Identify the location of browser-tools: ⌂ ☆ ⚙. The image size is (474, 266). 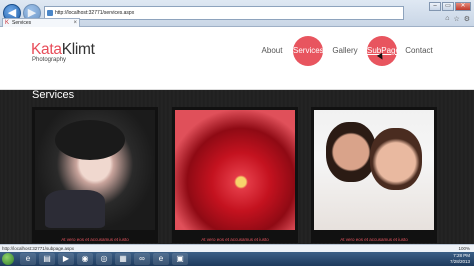
(457, 19).